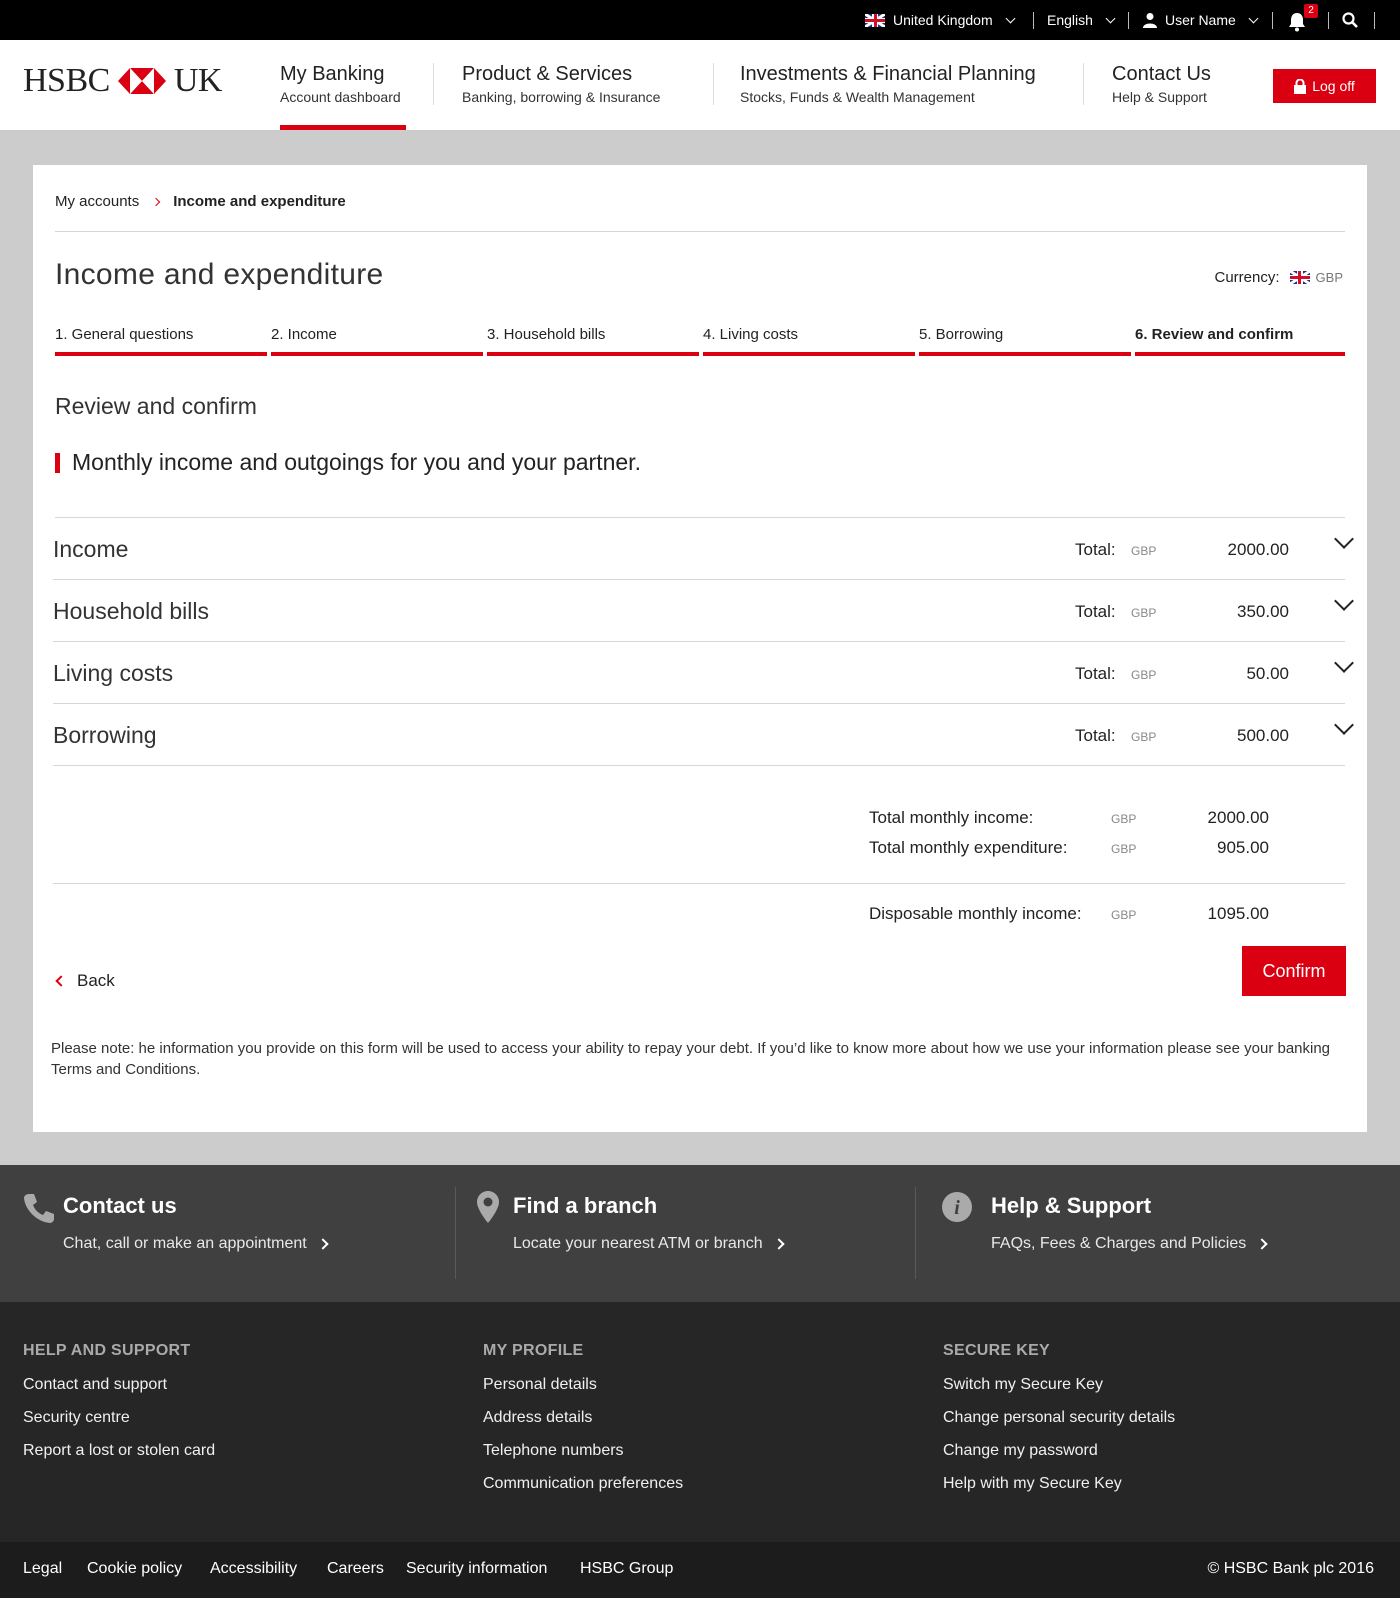 The image size is (1400, 1598). What do you see at coordinates (651, 853) in the screenshot?
I see `summary-total-expenditure: Total monthly expenditure: GBP 905.00` at bounding box center [651, 853].